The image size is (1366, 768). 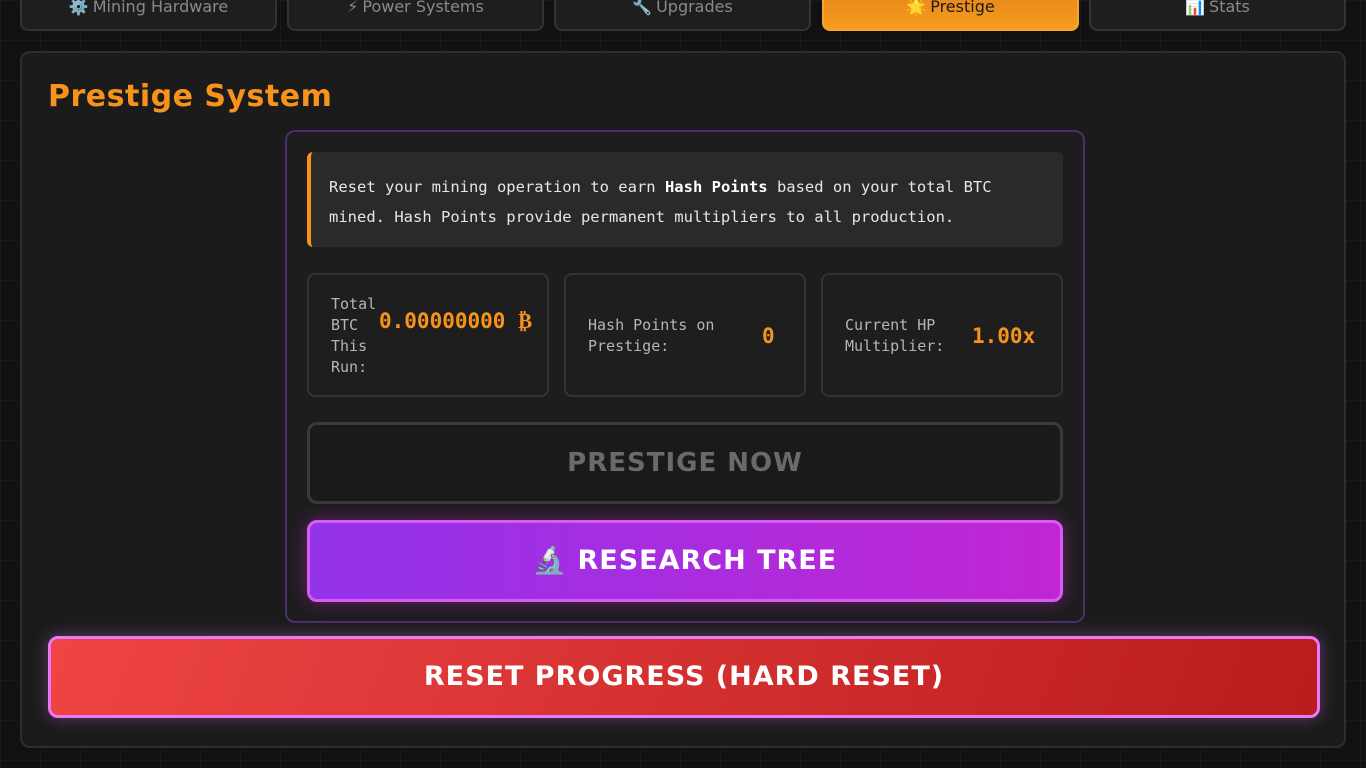 I want to click on lightning-icon: ⚡, so click(x=353, y=8).